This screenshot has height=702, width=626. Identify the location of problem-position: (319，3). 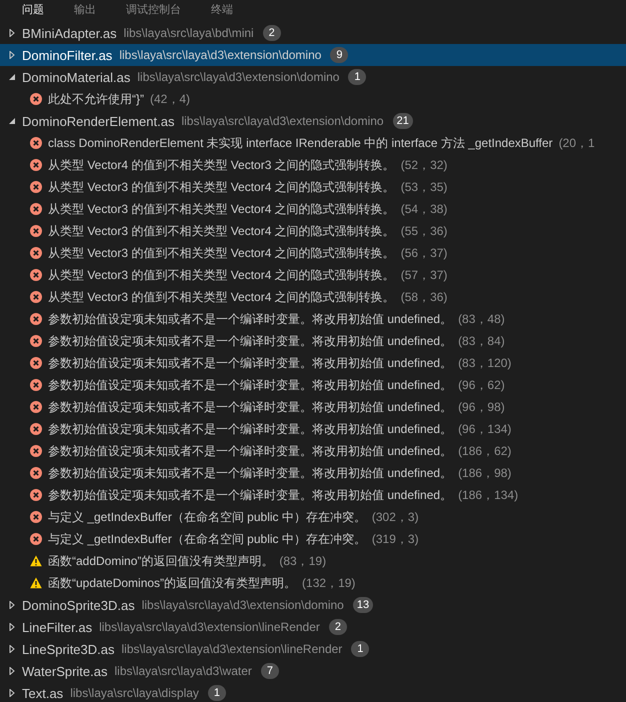
(395, 539).